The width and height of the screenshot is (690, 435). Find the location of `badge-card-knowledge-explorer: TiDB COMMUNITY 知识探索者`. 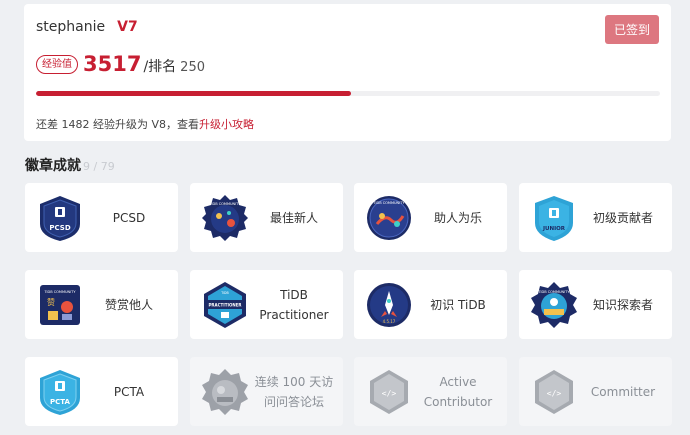

badge-card-knowledge-explorer: TiDB COMMUNITY 知识探索者 is located at coordinates (595, 304).